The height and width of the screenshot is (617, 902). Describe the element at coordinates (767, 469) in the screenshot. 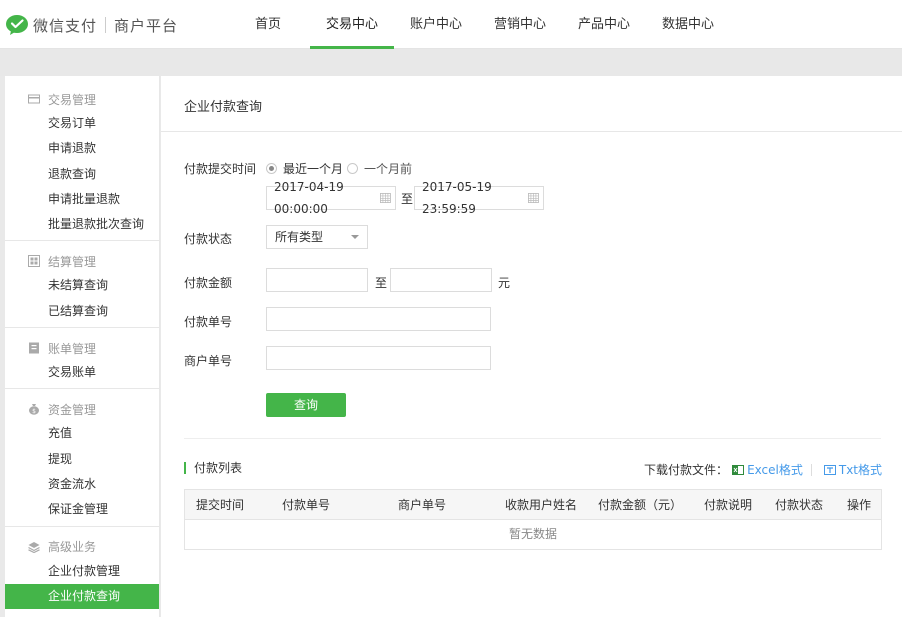

I see `excel-download-link: Excel格式` at that location.